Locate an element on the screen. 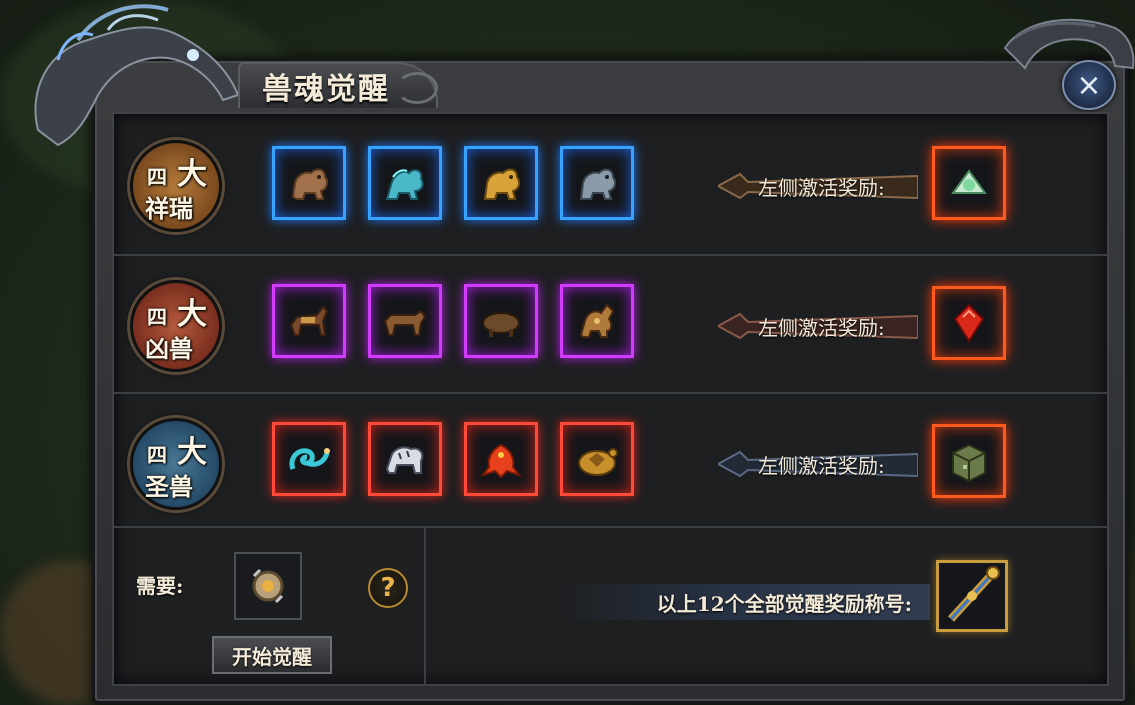 Image resolution: width=1135 pixels, height=705 pixels. azure-dragon-icon is located at coordinates (309, 459).